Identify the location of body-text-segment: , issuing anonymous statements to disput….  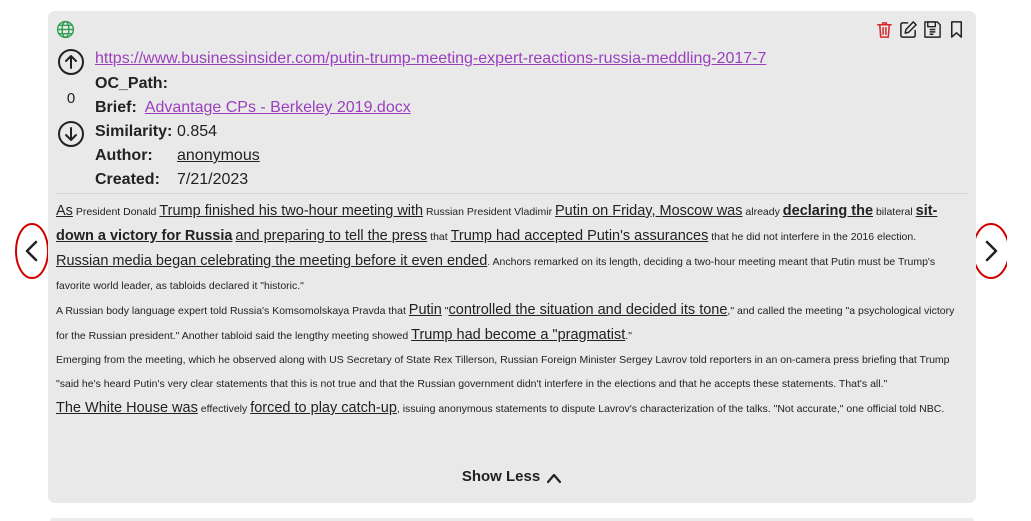
(670, 409).